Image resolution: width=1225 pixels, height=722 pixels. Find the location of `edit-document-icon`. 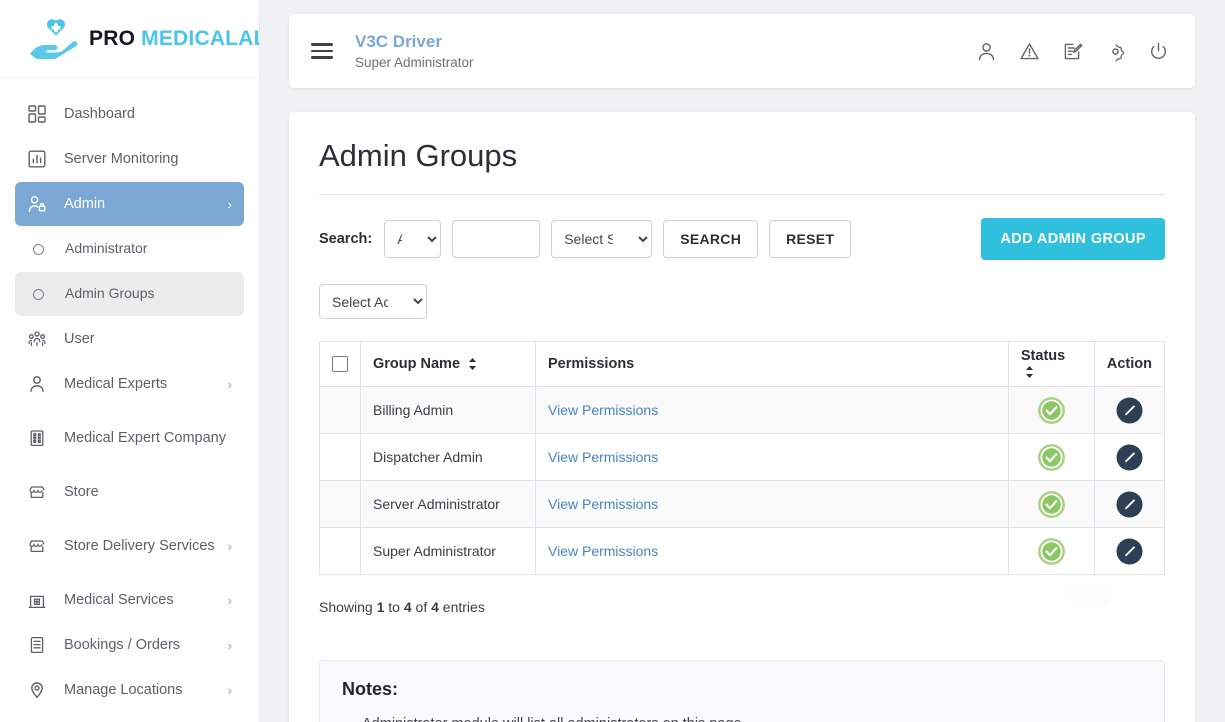

edit-document-icon is located at coordinates (1072, 51).